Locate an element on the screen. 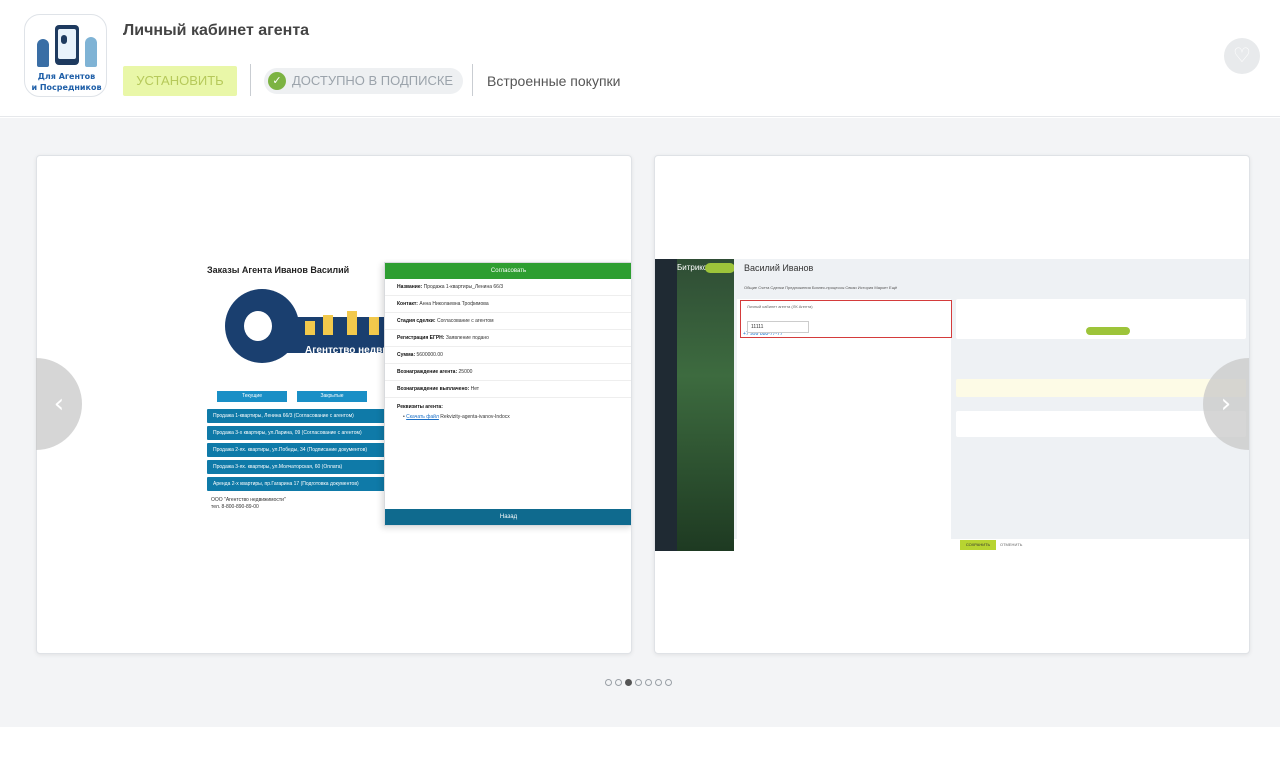 The image size is (1280, 765). favorite-heart-icon: ♡ is located at coordinates (1242, 56).